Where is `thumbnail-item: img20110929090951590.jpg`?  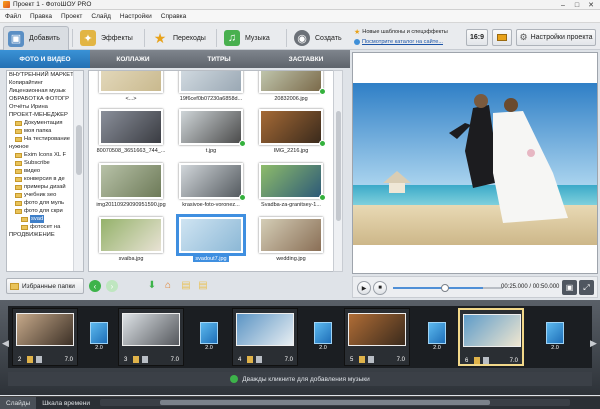
thumbnail-item: img20110929090951590.jpg is located at coordinates (131, 185).